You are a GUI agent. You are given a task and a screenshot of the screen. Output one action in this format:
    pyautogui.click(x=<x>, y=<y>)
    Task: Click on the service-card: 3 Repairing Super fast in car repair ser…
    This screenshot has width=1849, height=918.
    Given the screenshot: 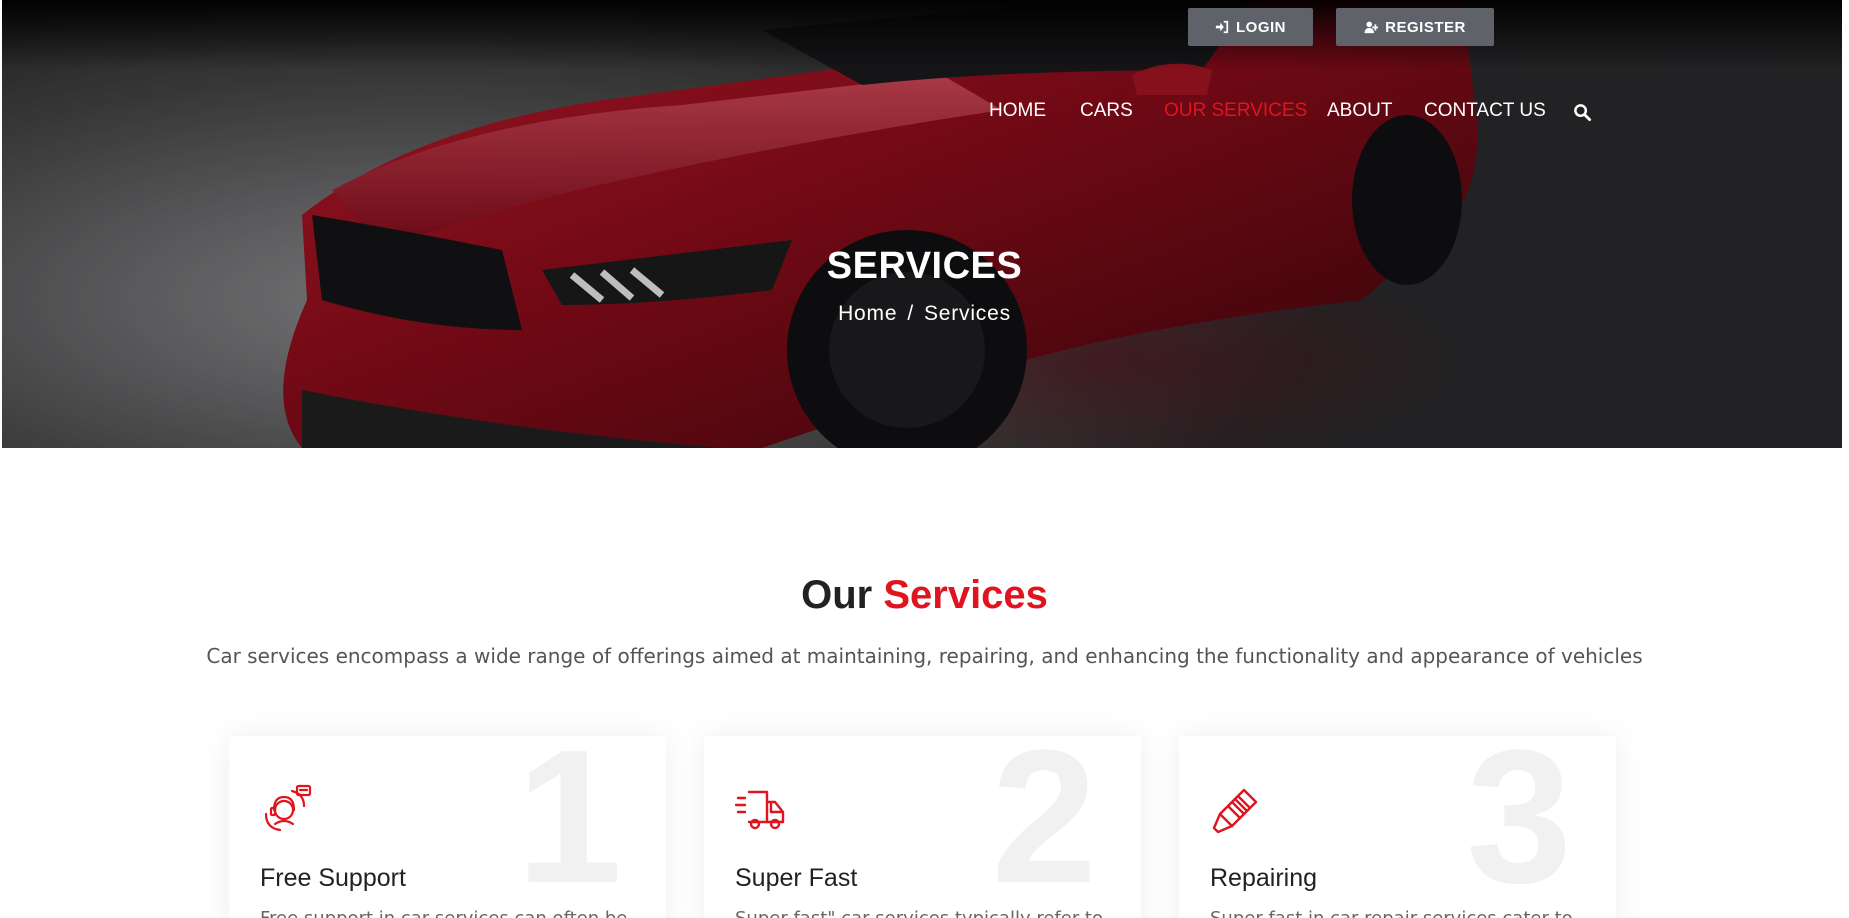 What is the action you would take?
    pyautogui.click(x=1397, y=827)
    